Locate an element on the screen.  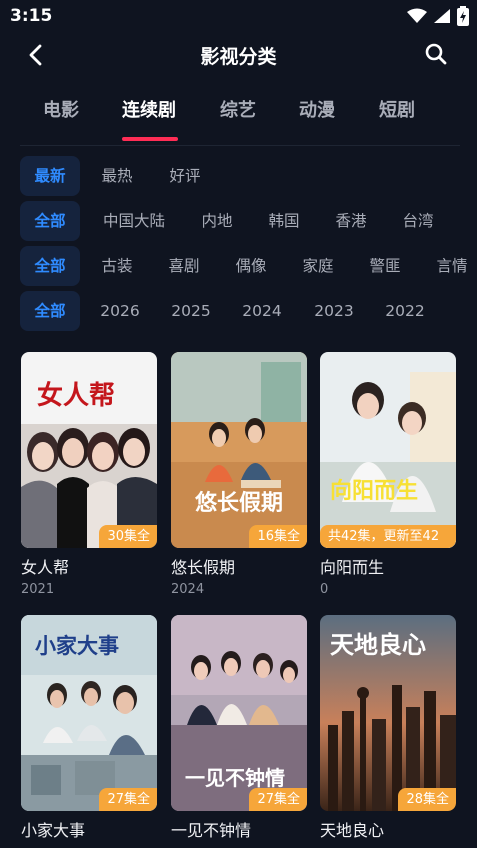
poster-title-text: 向阳而生 is located at coordinates (374, 491).